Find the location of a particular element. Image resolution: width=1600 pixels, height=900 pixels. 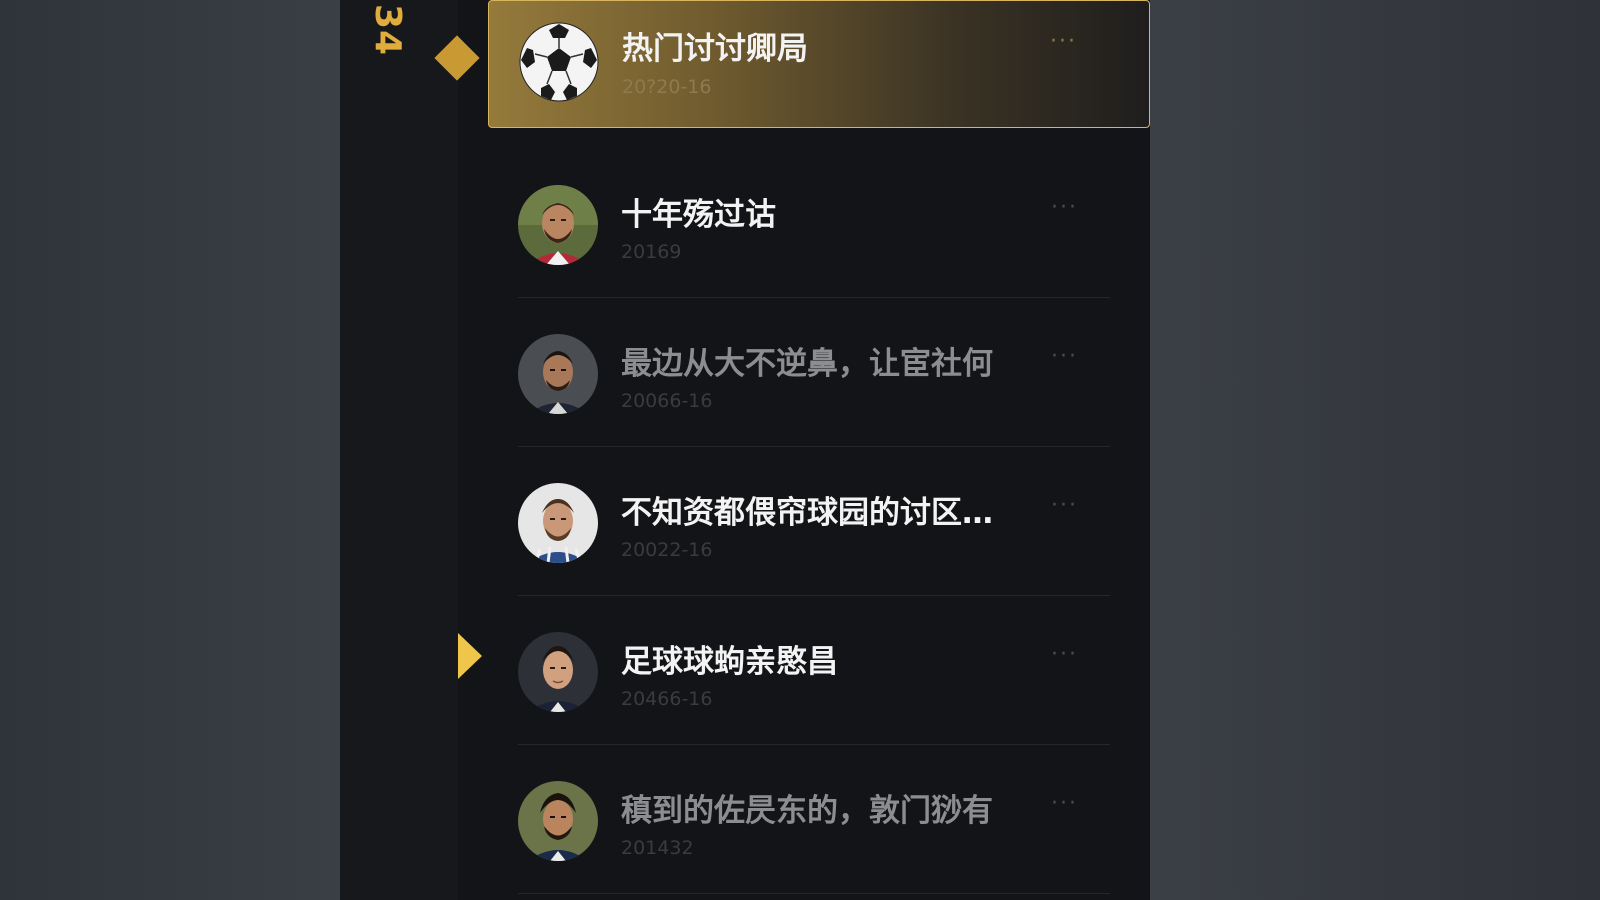

conversation-item: 最边从大不逆鼻，让宦社何 20066-16 ··· is located at coordinates (819, 372).